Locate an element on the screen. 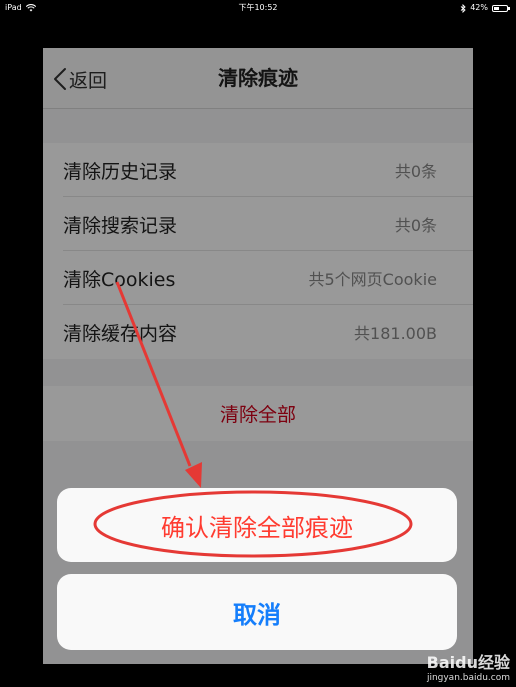  status-right: 42% is located at coordinates (485, 8).